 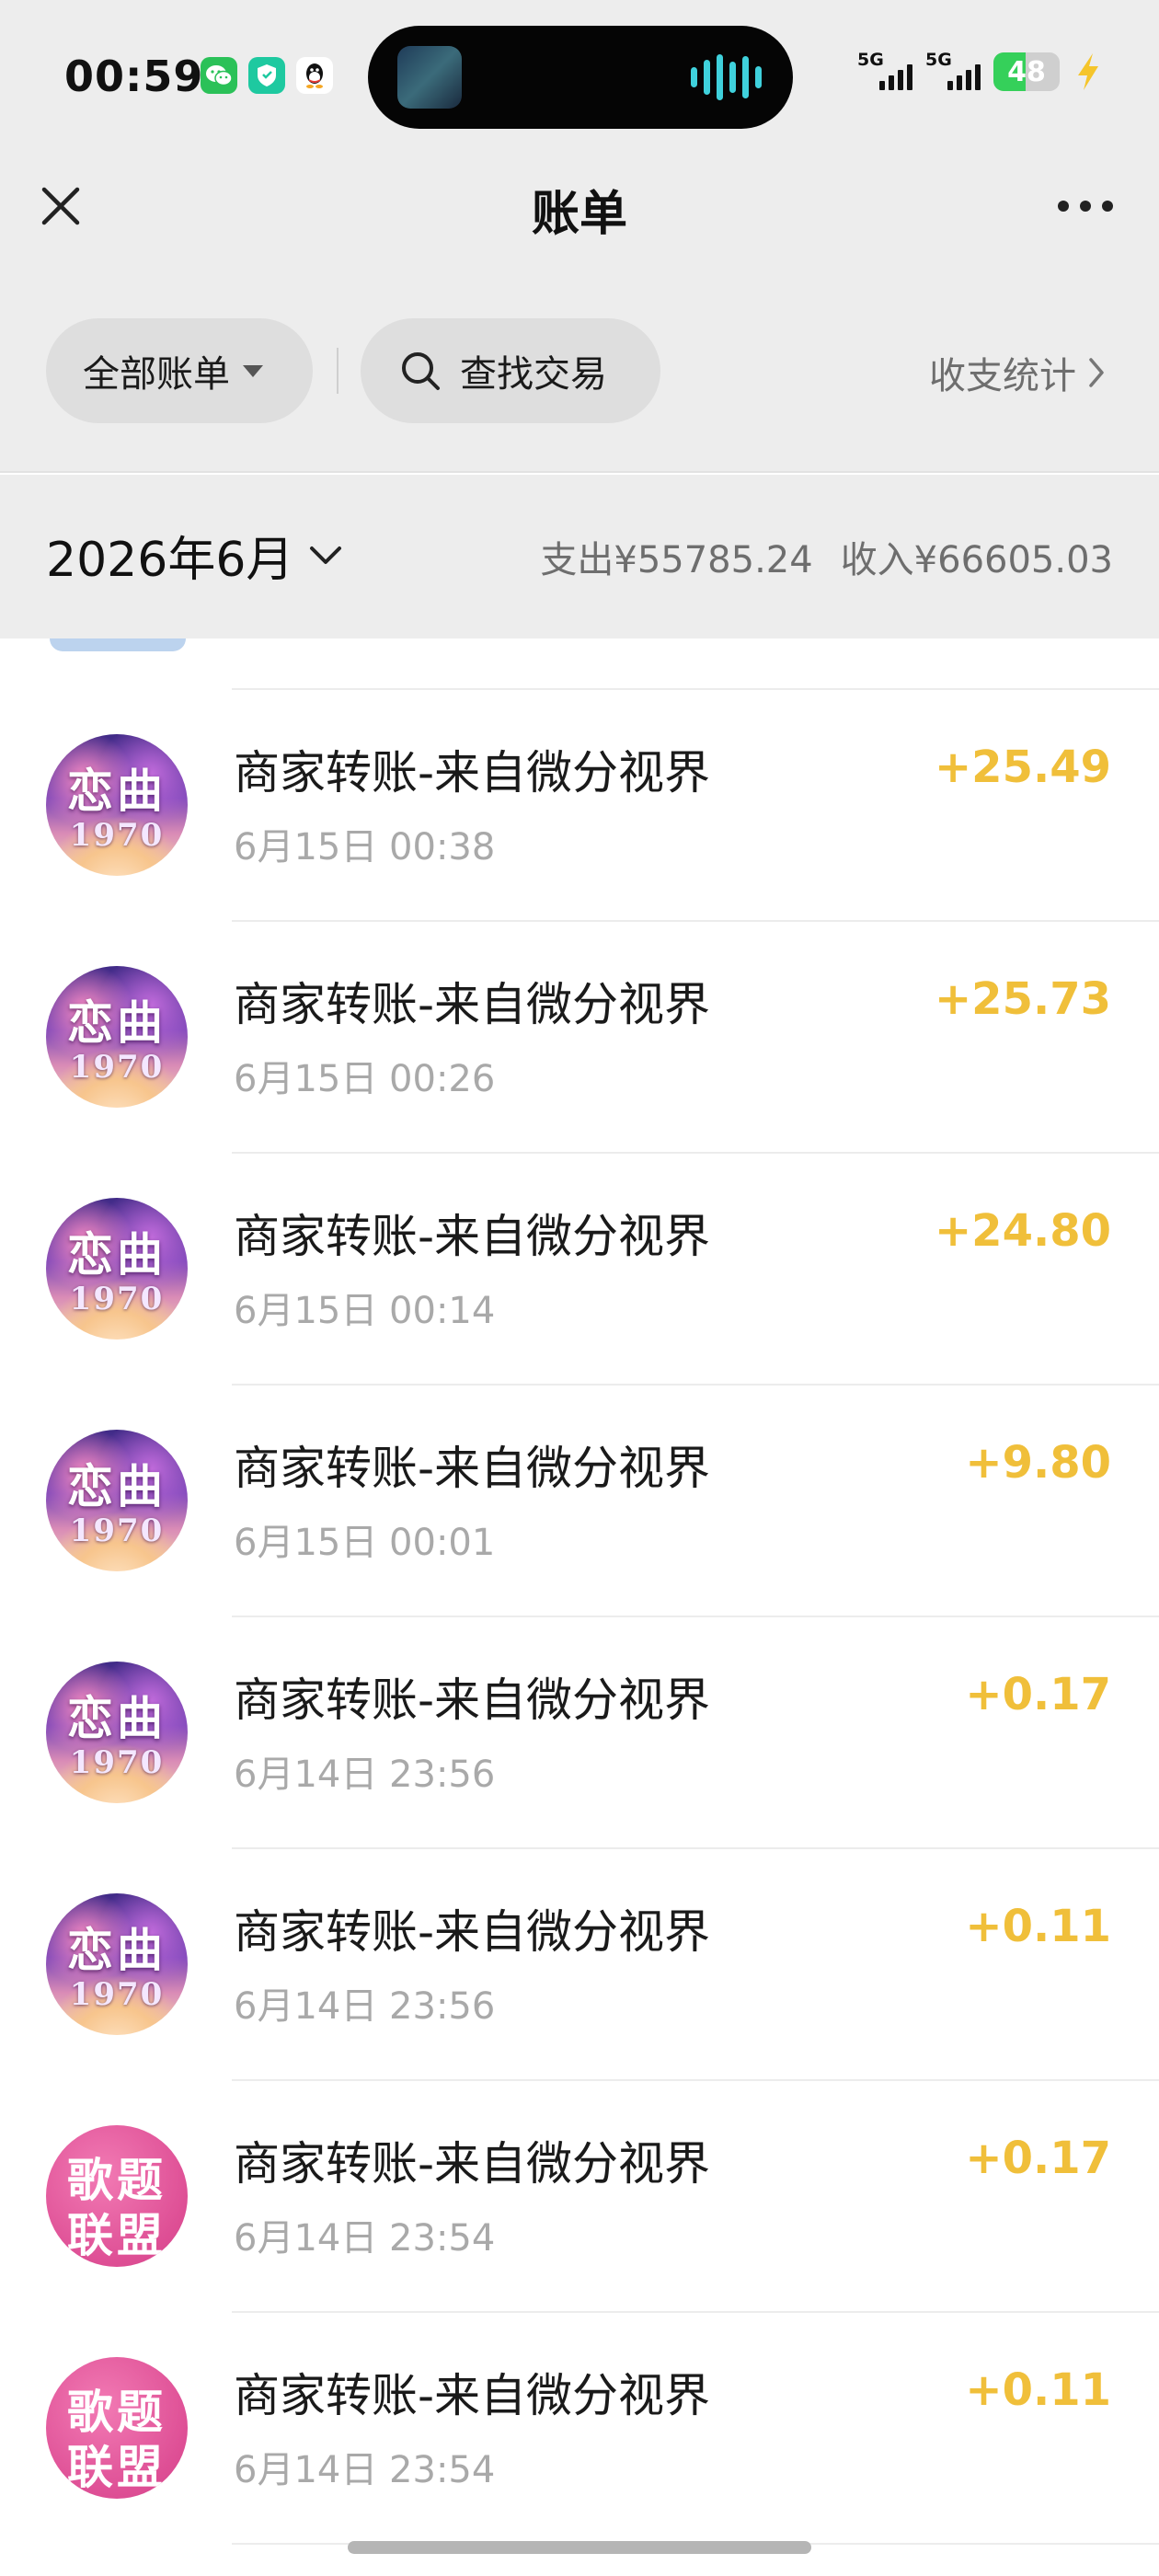 I want to click on month-summary-bar: 2026年6月 支出¥55785.24 收入¥66605.03, so click(x=579, y=556).